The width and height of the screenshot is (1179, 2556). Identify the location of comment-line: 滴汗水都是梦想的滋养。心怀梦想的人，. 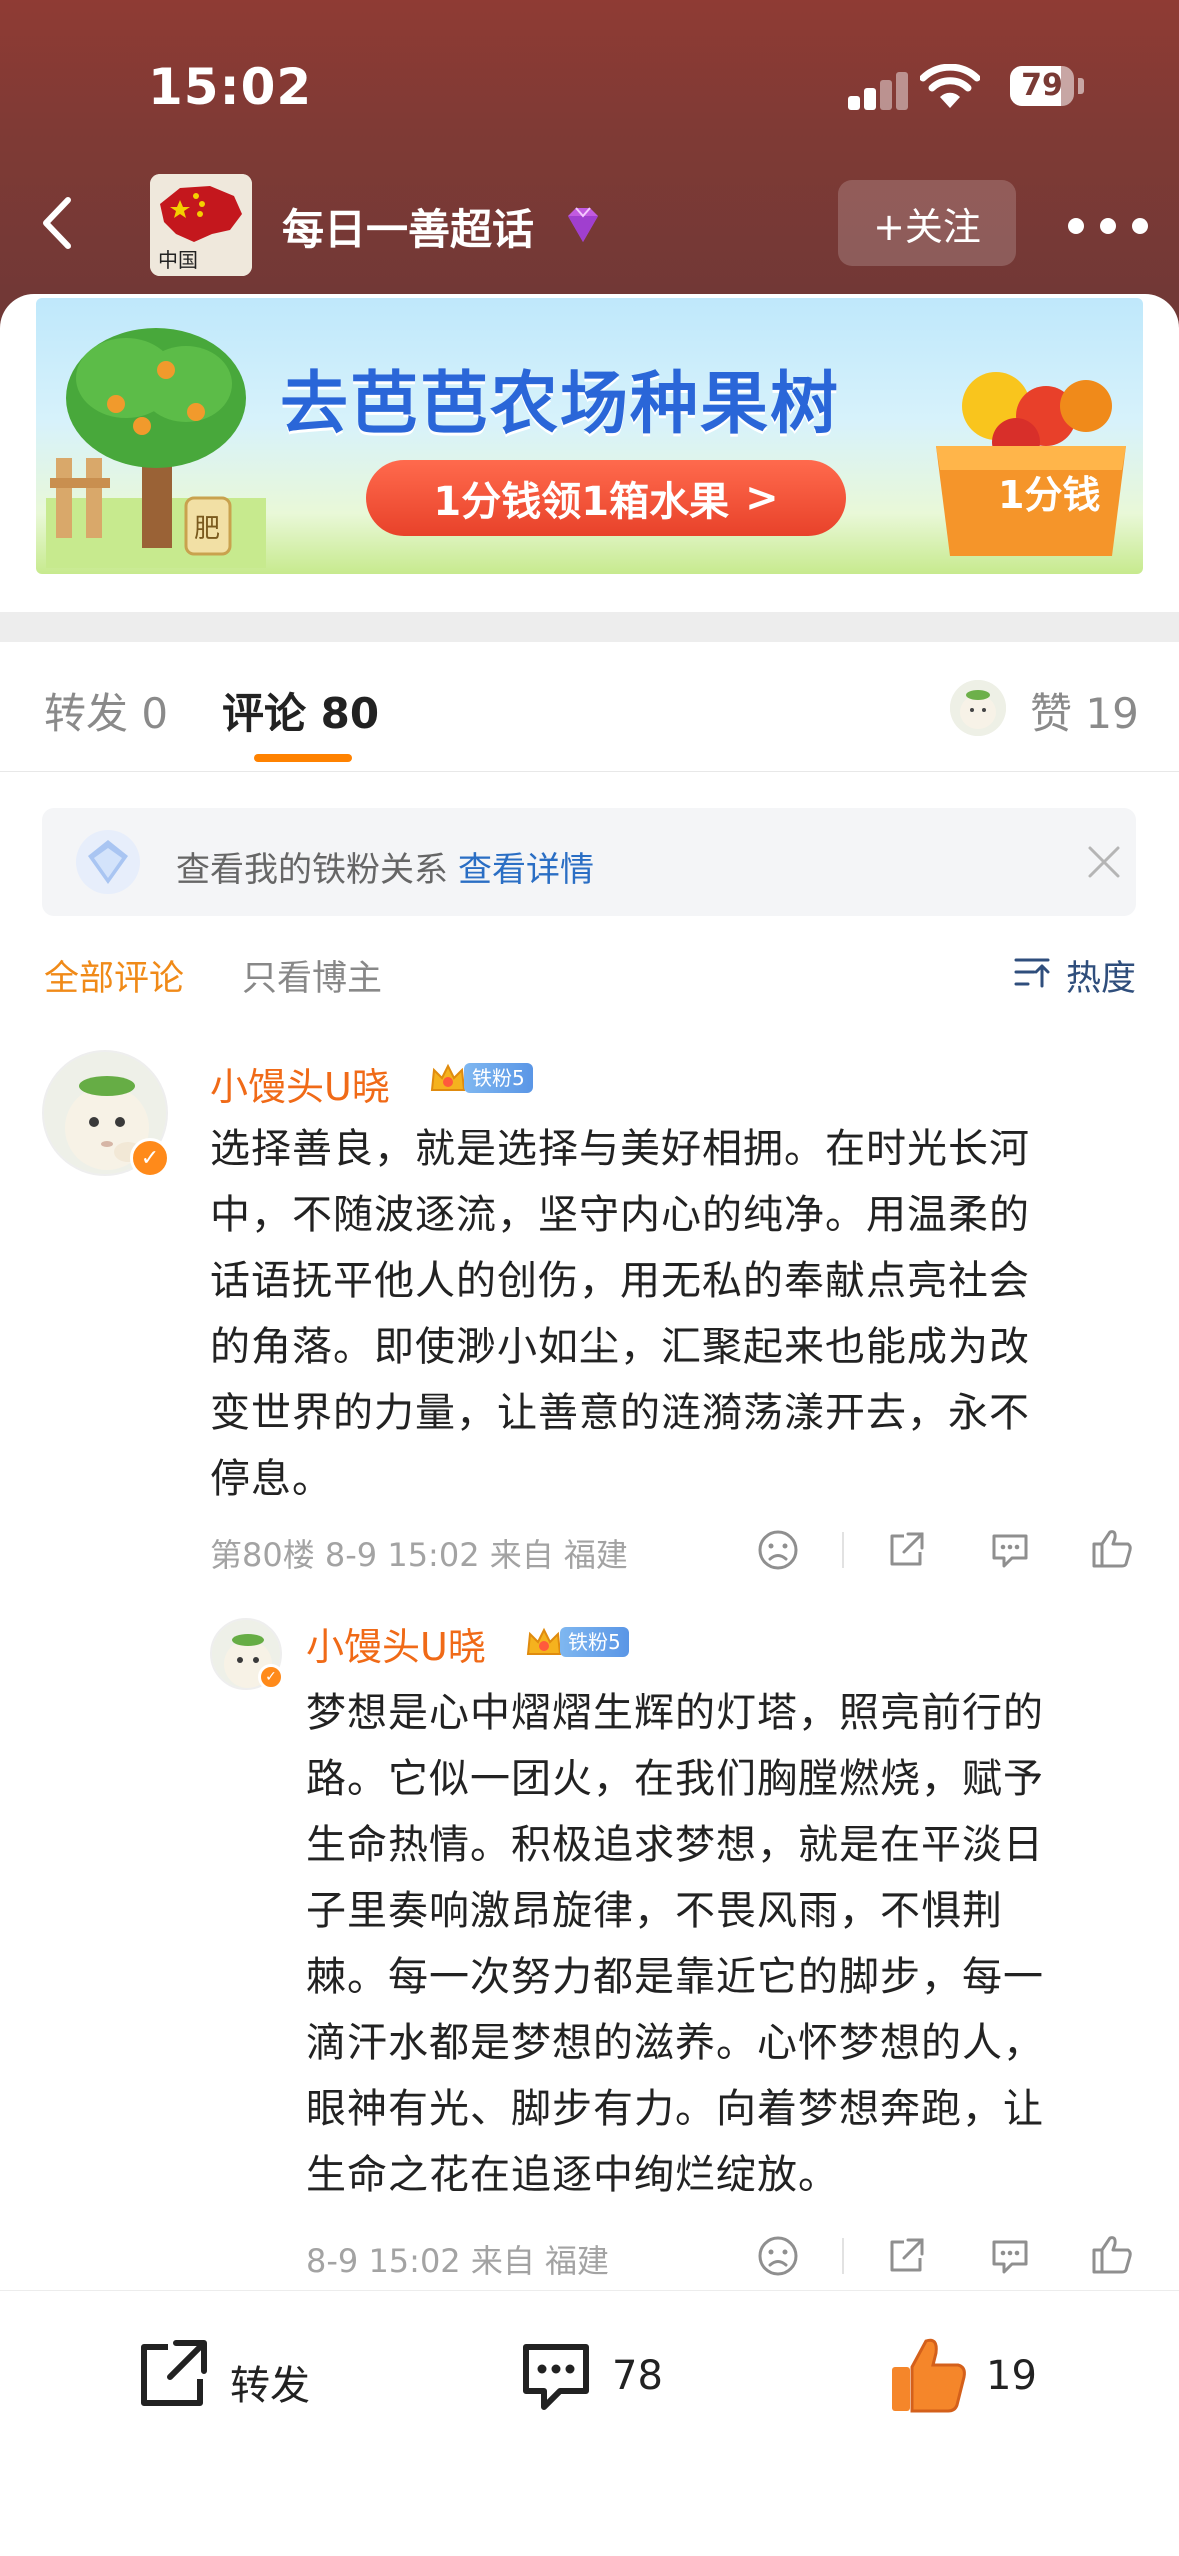
(675, 2043).